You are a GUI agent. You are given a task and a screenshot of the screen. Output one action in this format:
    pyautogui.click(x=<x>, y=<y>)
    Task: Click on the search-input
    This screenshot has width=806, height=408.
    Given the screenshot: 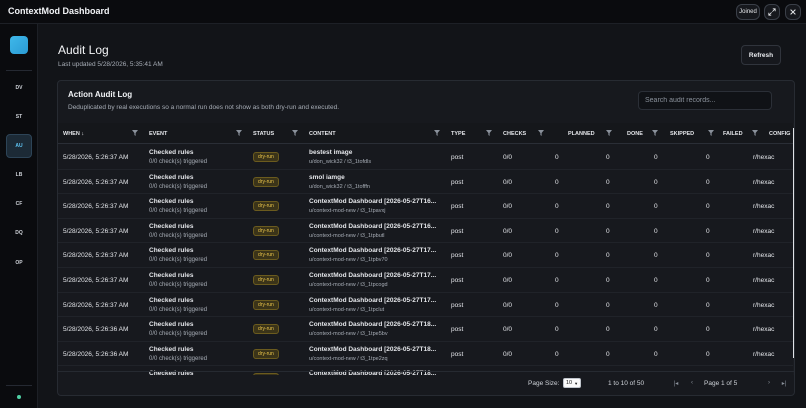 What is the action you would take?
    pyautogui.click(x=705, y=100)
    